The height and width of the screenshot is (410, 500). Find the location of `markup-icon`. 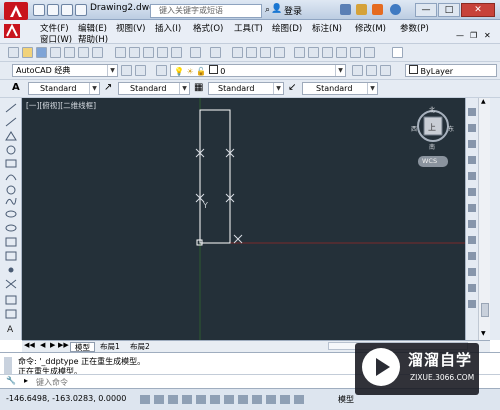

markup-icon is located at coordinates (355, 52).